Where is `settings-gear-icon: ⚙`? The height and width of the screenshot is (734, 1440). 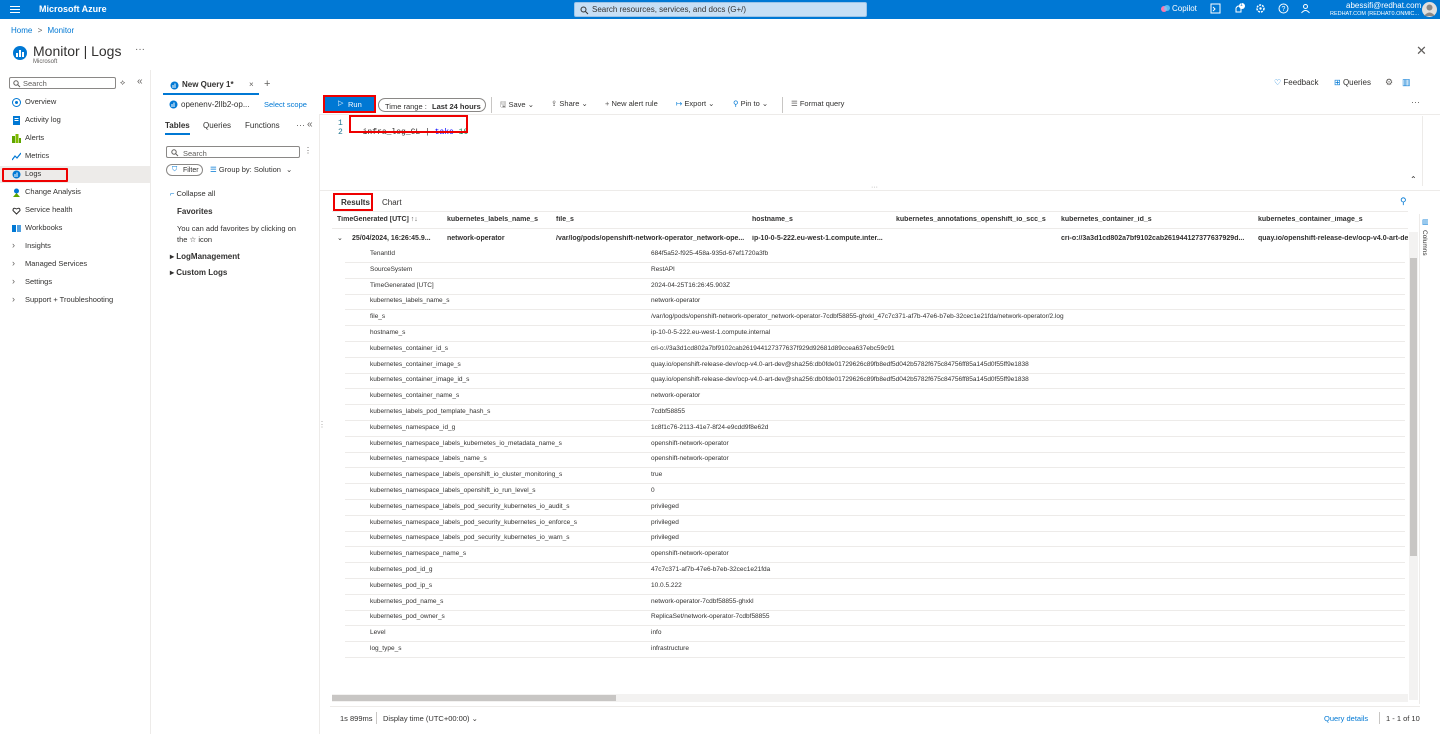
settings-gear-icon: ⚙ is located at coordinates (1389, 82).